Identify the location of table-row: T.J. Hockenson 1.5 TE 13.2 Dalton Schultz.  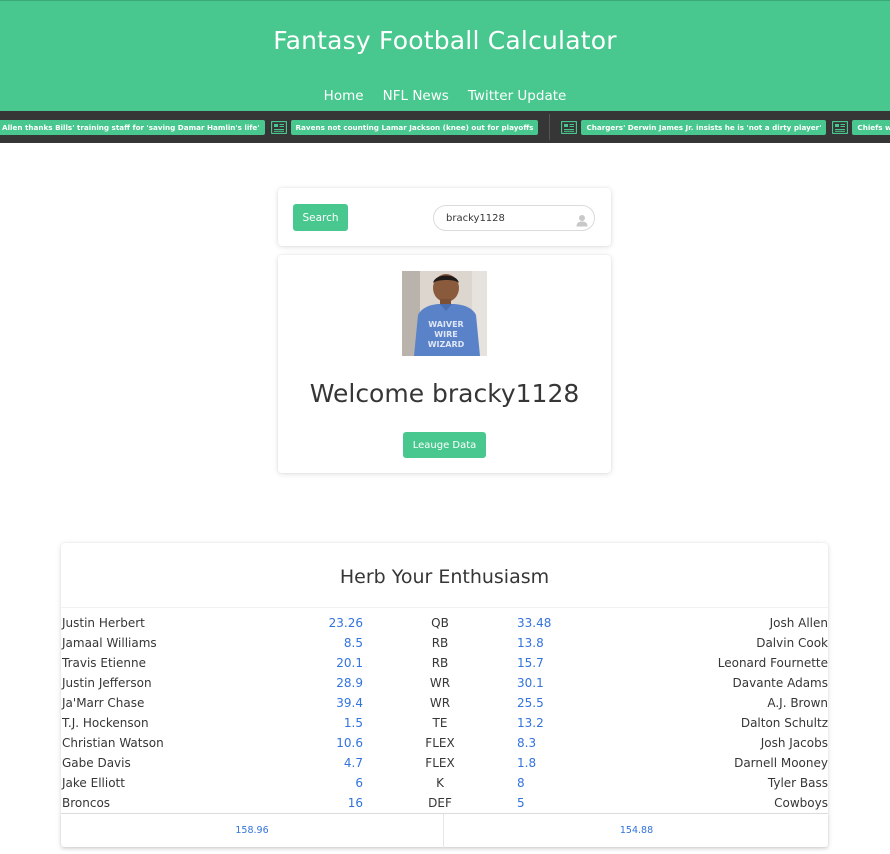
(444, 723).